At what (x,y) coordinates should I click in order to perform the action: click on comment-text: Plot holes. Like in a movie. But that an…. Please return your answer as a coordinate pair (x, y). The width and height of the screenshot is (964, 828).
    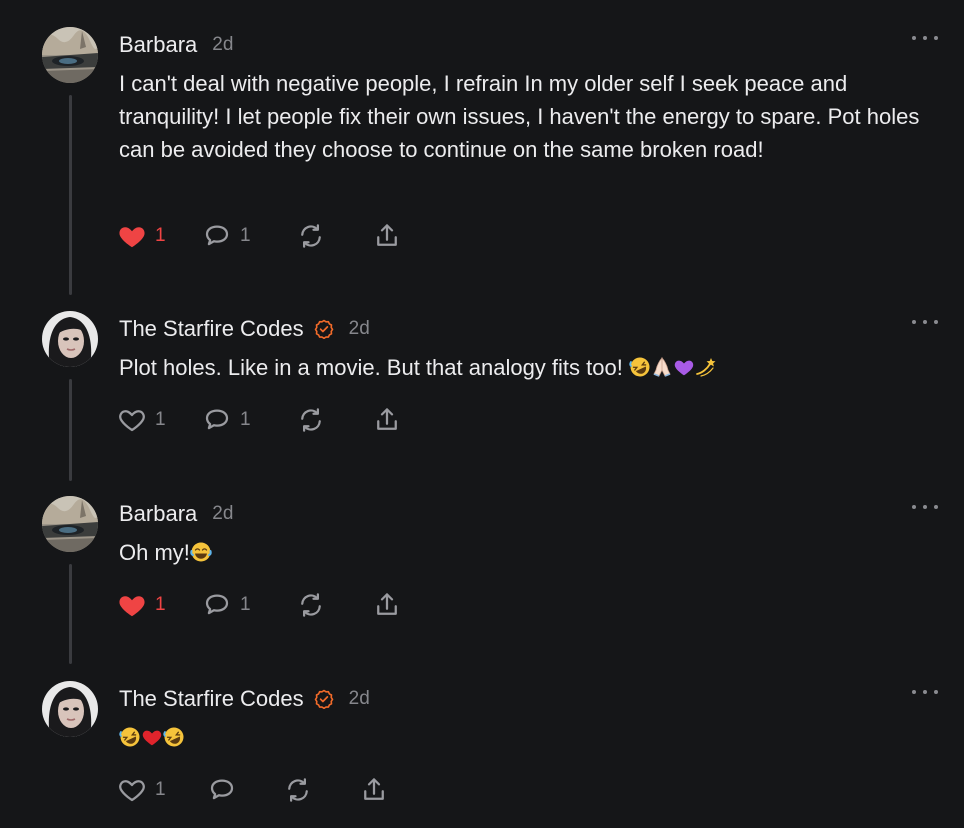
    Looking at the image, I should click on (526, 369).